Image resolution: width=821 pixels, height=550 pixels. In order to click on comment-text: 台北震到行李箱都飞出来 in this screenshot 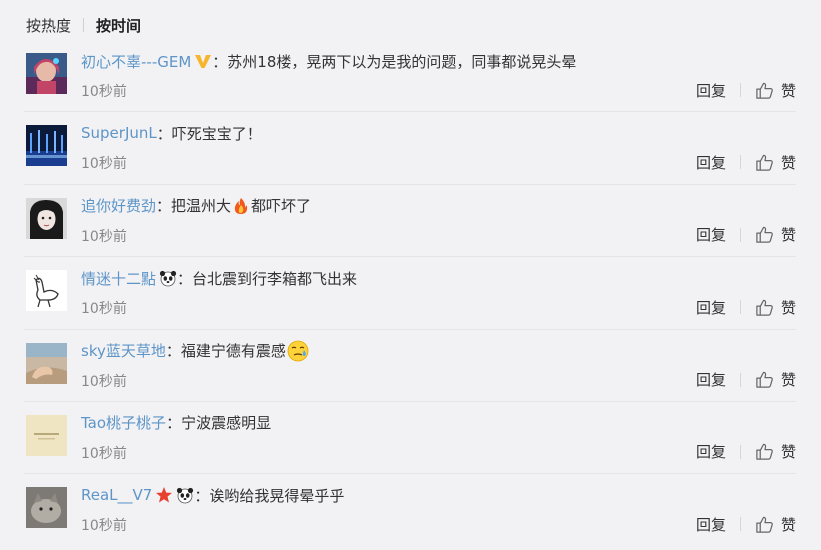, I will do `click(275, 278)`.